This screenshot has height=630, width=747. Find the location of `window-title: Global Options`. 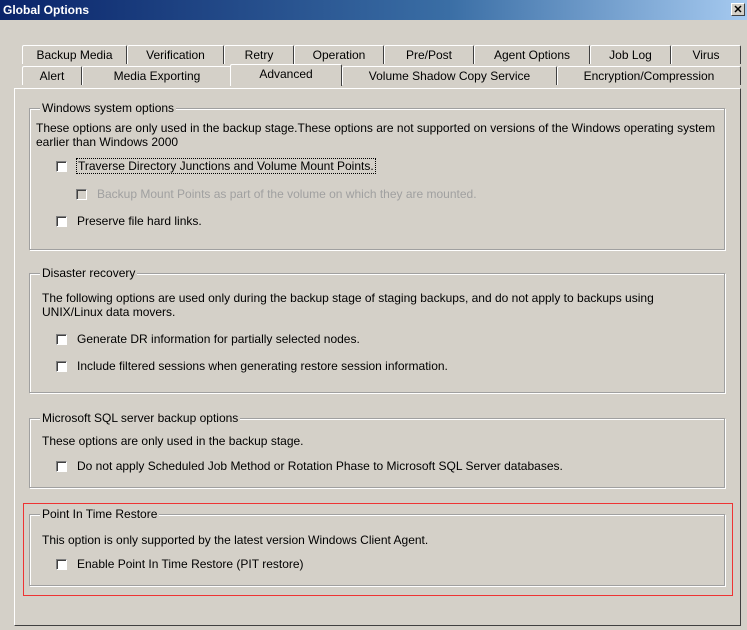

window-title: Global Options is located at coordinates (46, 10).